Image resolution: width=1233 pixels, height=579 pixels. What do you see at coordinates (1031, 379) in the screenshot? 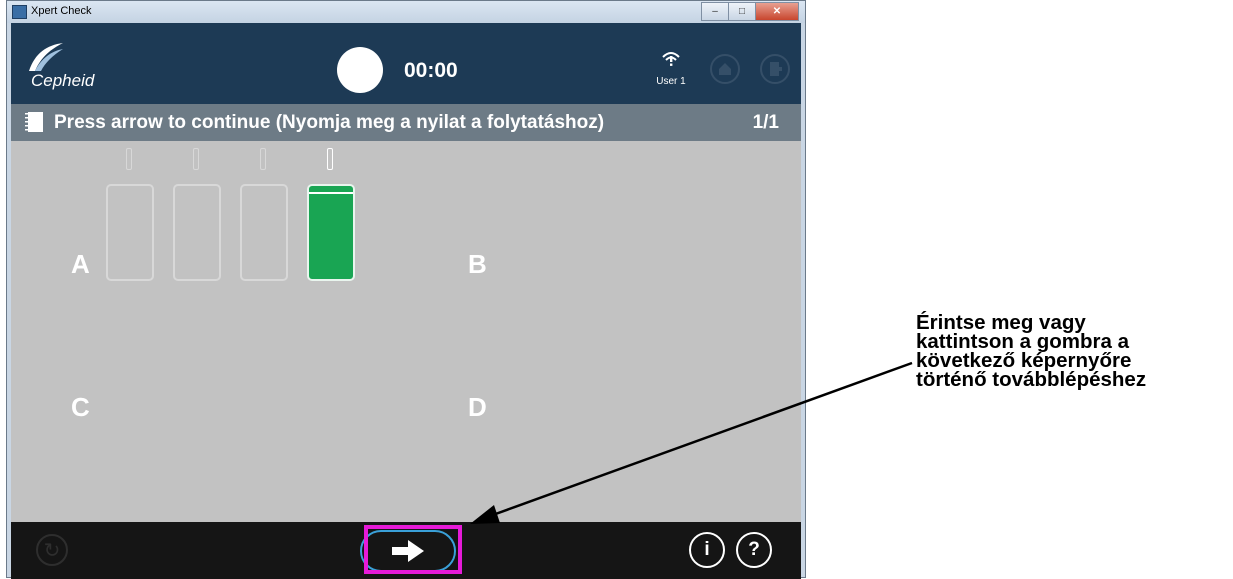
I see `callout-line-4: történő továbblépéshez` at bounding box center [1031, 379].